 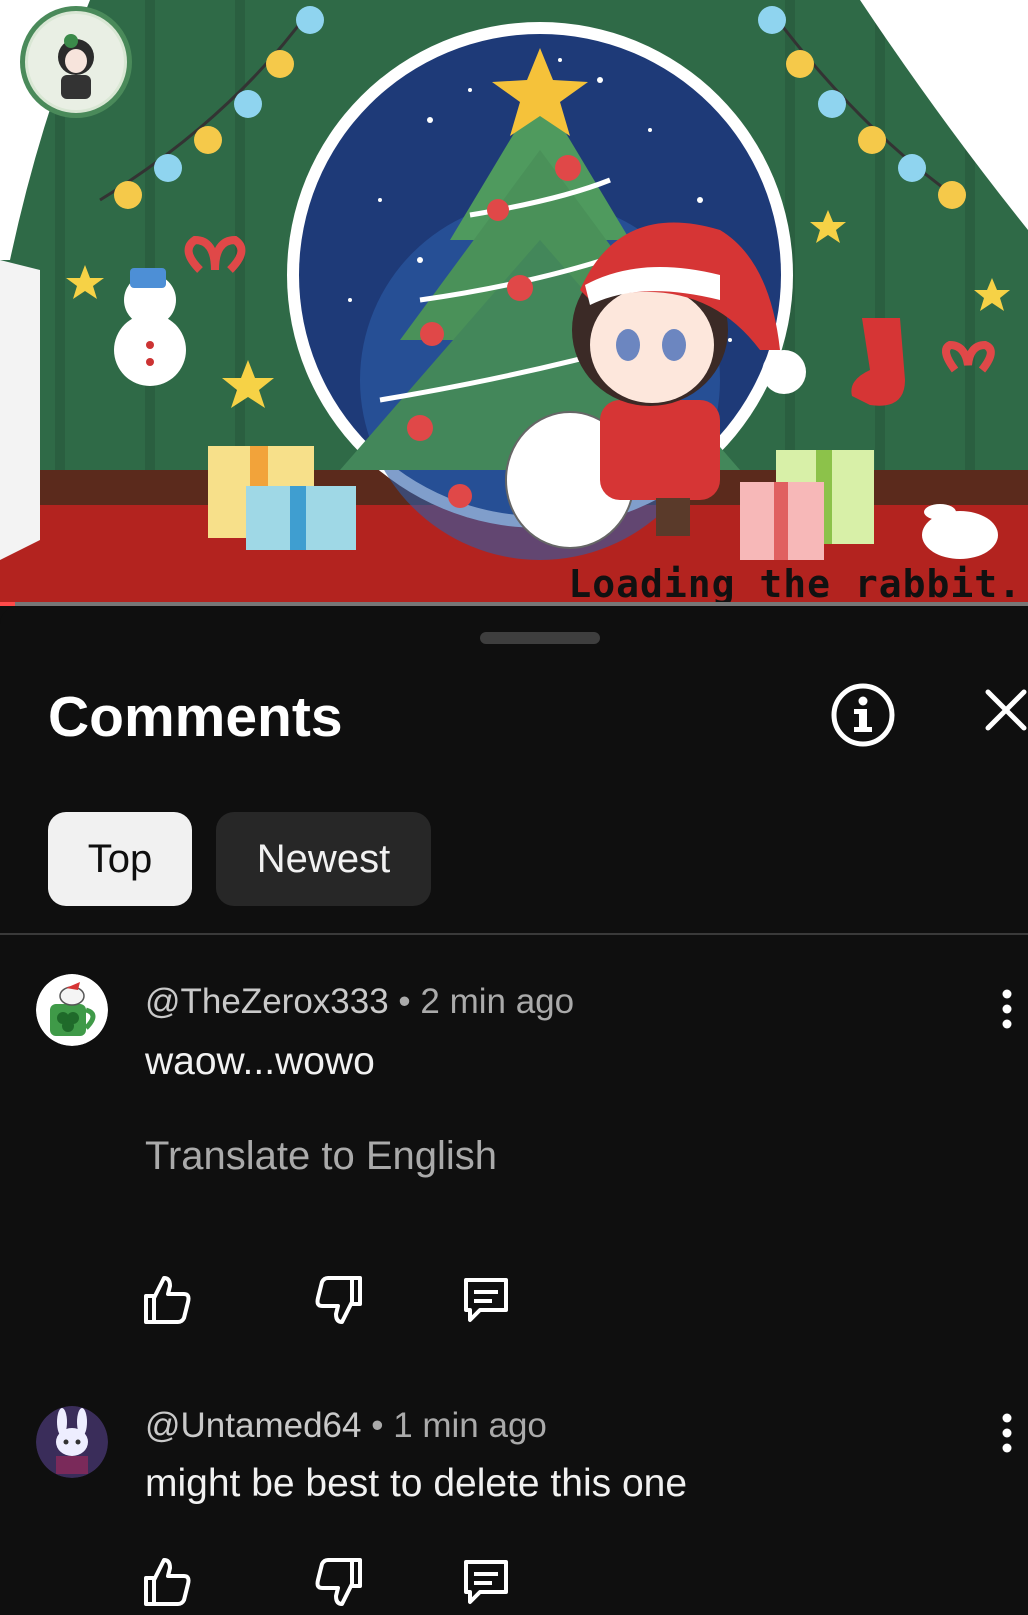 I want to click on comment-meta: @Untamed64 • 1 min ago, so click(x=346, y=1426).